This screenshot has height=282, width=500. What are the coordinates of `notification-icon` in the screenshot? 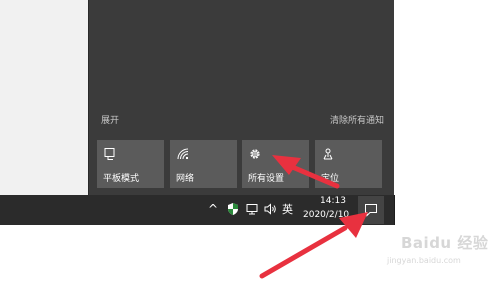 It's located at (371, 210).